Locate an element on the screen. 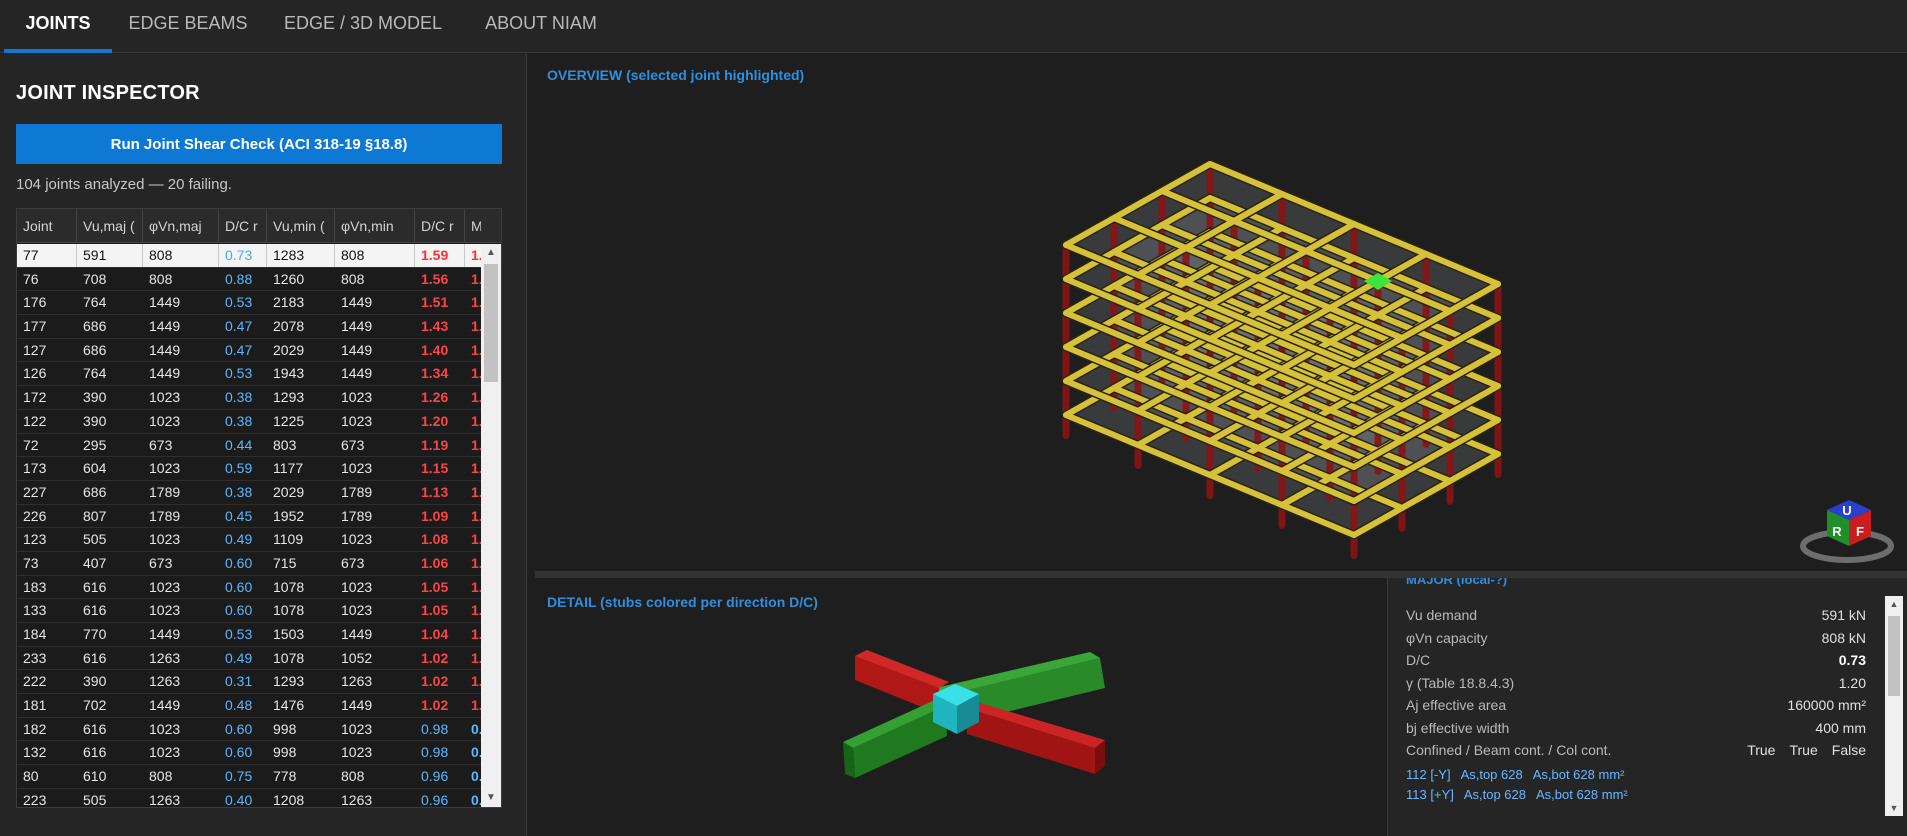  table-row: 13361610230.60107810231.051.05 is located at coordinates (250, 611).